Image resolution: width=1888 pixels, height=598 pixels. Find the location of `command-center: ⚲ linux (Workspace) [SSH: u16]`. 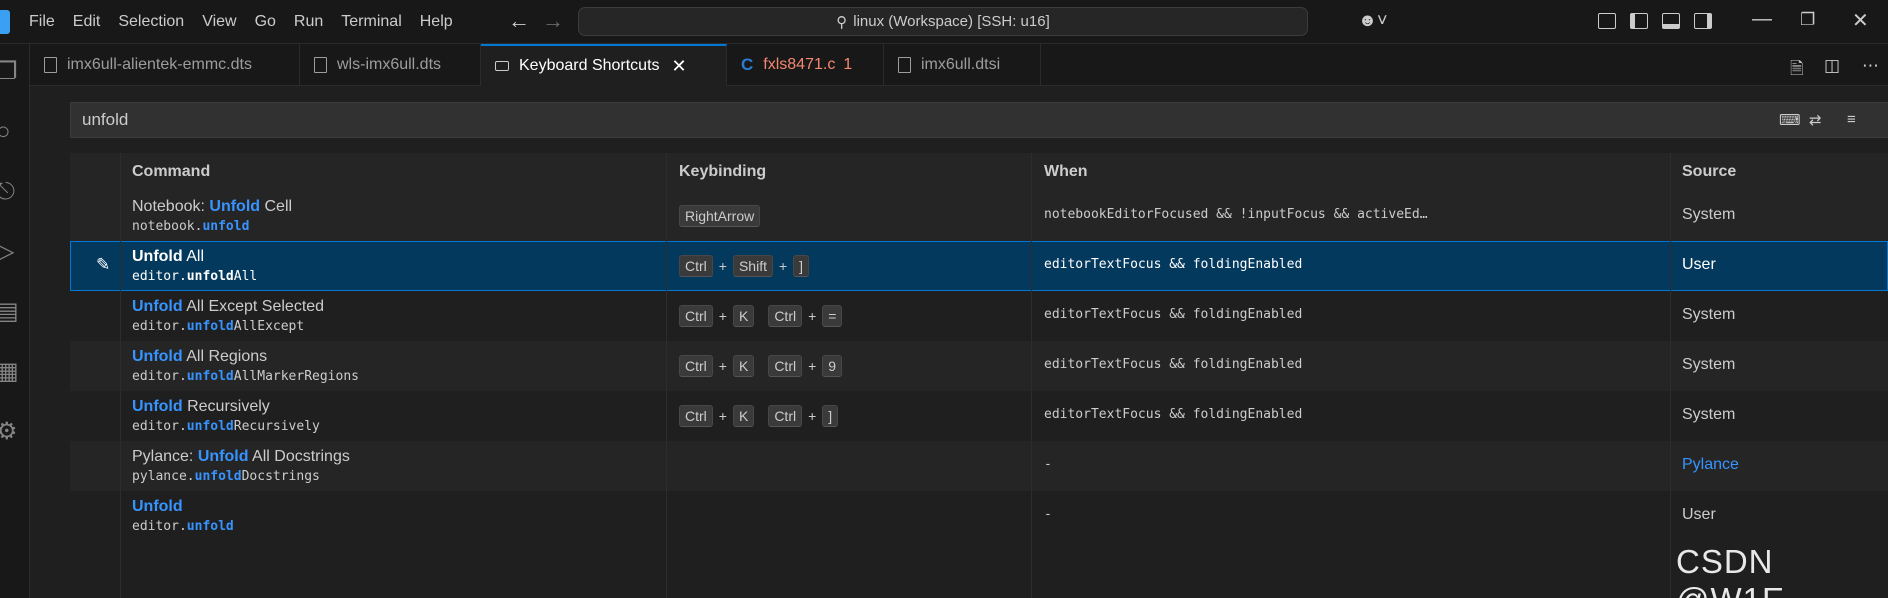

command-center: ⚲ linux (Workspace) [SSH: u16] is located at coordinates (943, 21).